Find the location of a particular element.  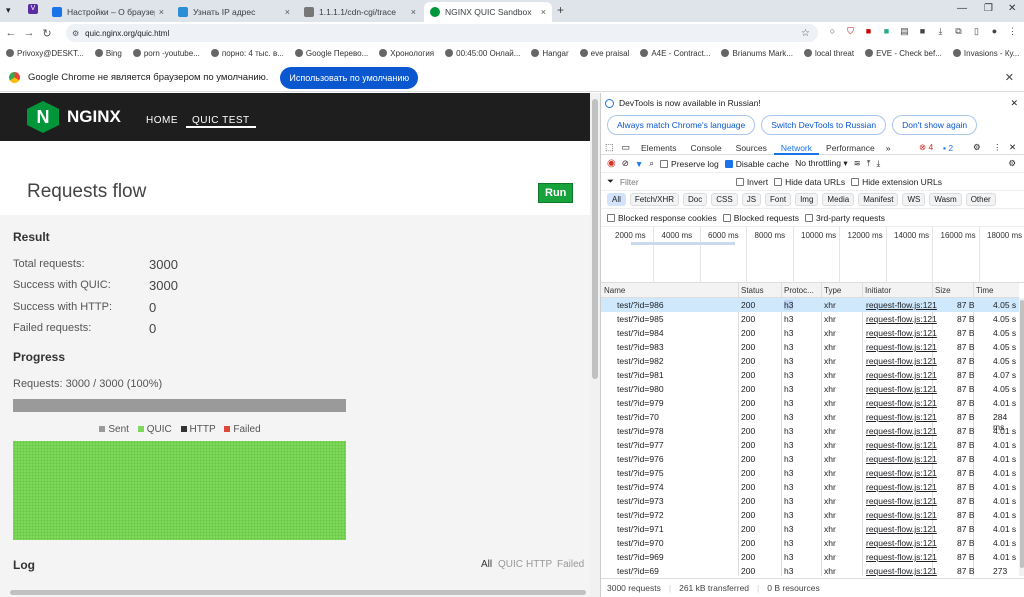

tab-console: Console is located at coordinates (705, 148).